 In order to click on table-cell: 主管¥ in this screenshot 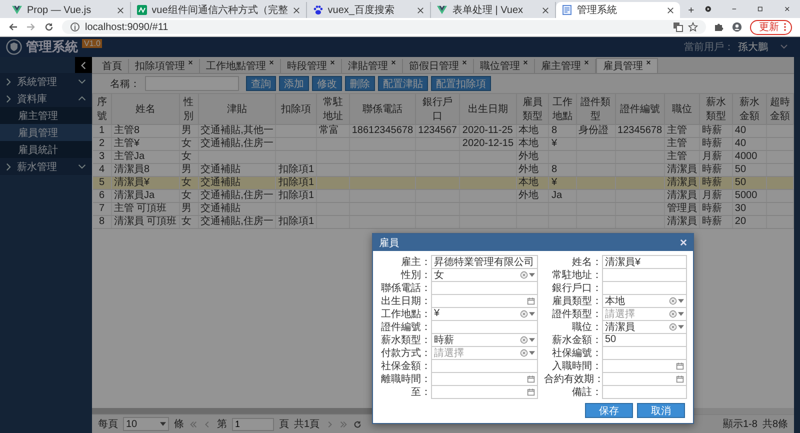, I will do `click(145, 144)`.